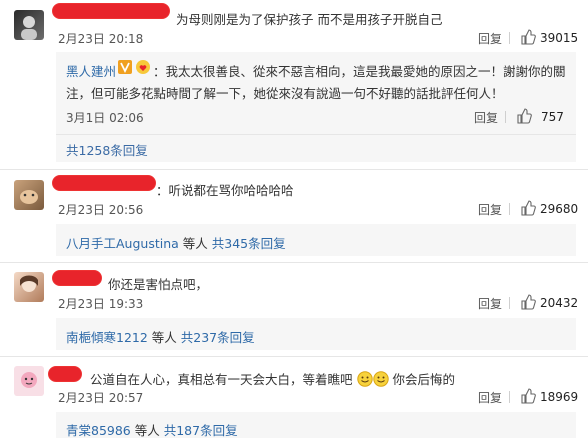 The width and height of the screenshot is (588, 438). I want to click on reply-summary-name: 八月手工Augustina, so click(122, 243).